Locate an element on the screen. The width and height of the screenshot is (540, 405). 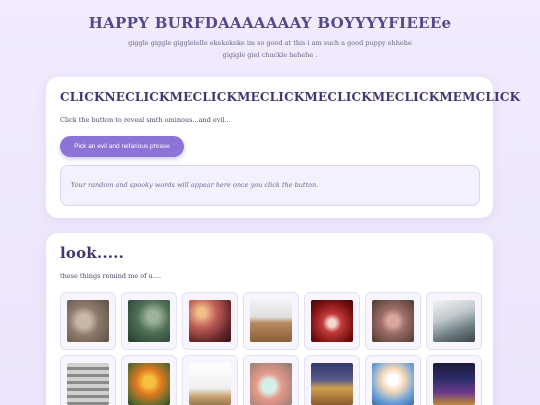
bokeh-lights-photo is located at coordinates (210, 321).